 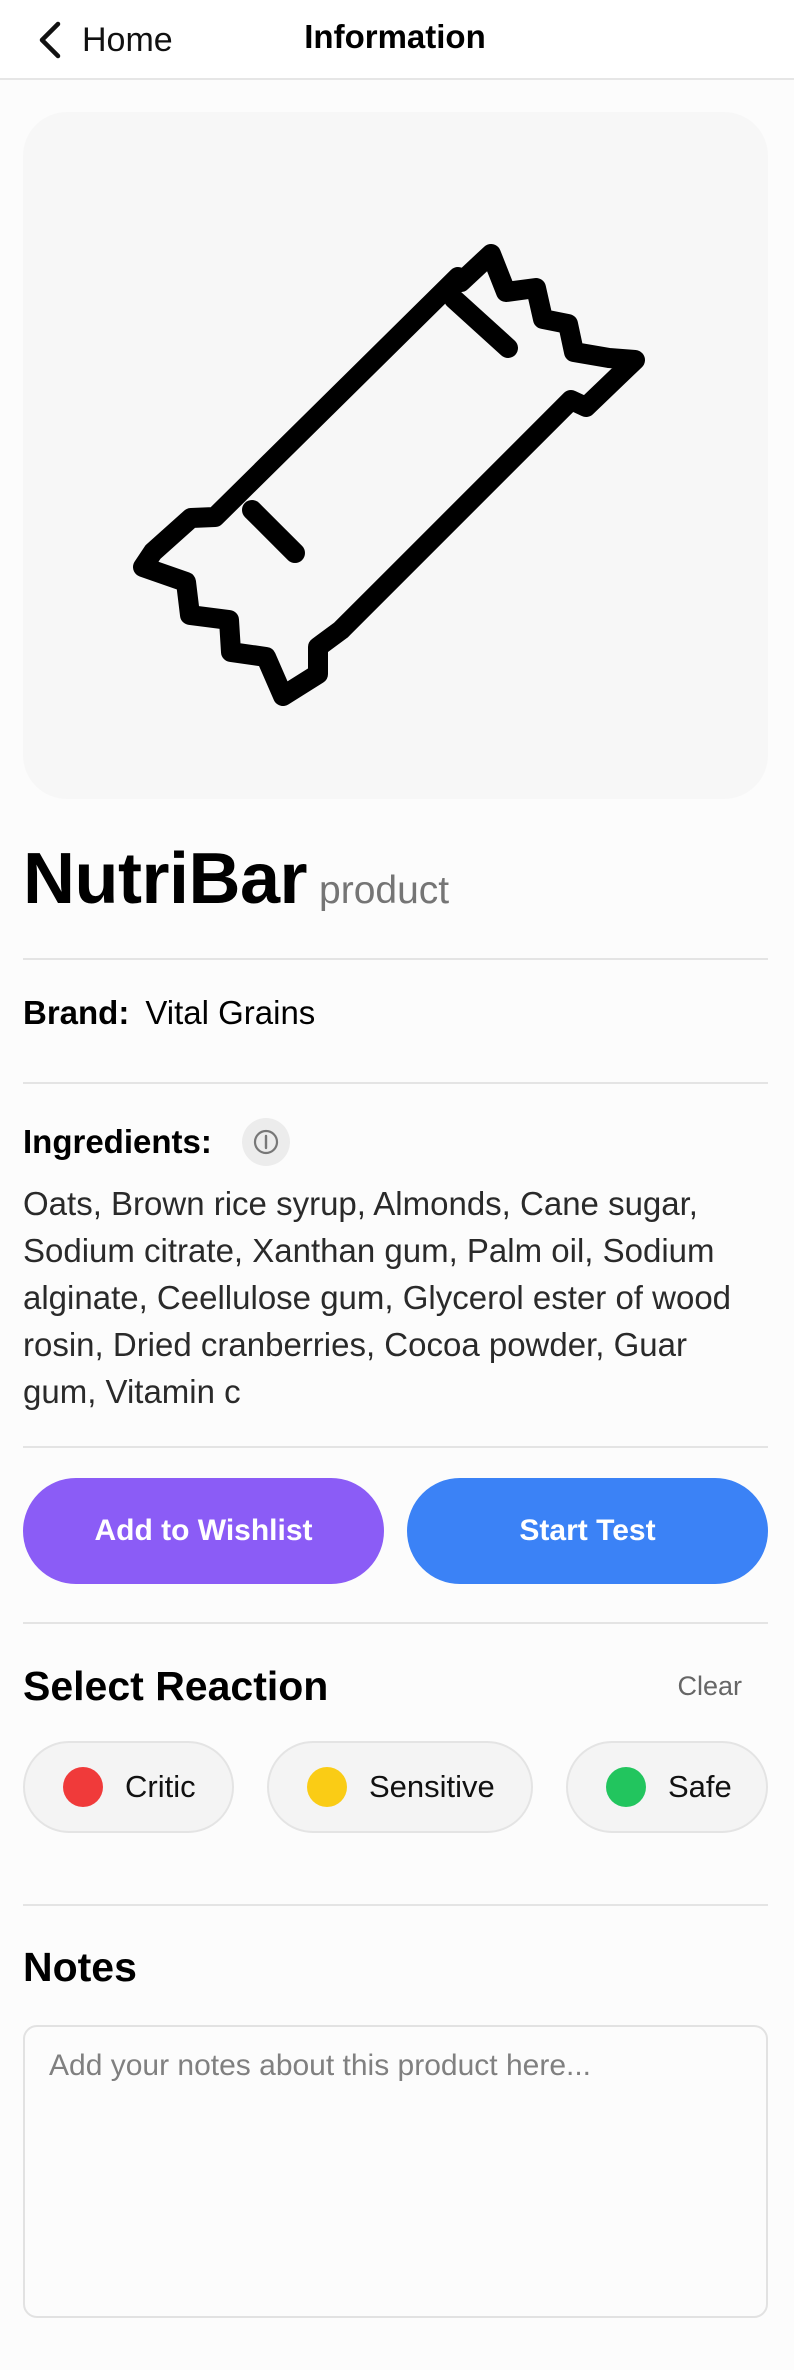 I want to click on green-dot-icon, so click(x=626, y=1787).